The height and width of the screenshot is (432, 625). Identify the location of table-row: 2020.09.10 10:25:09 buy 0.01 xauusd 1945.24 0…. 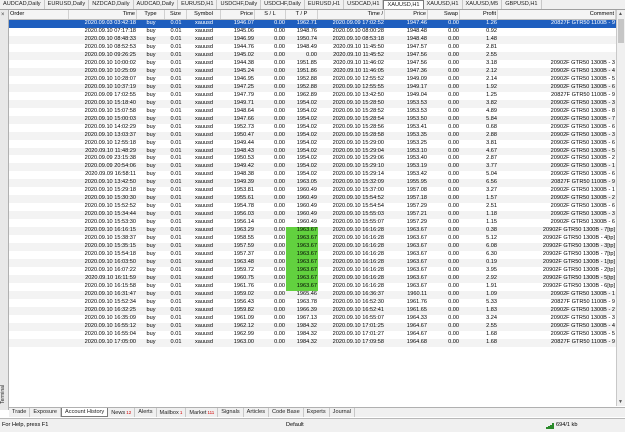
(312, 71).